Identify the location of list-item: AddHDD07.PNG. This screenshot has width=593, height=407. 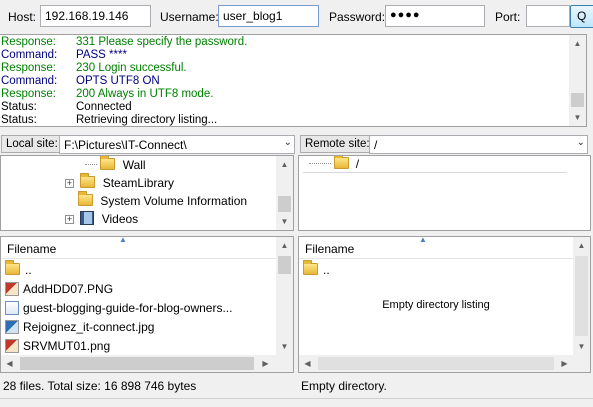
(59, 289).